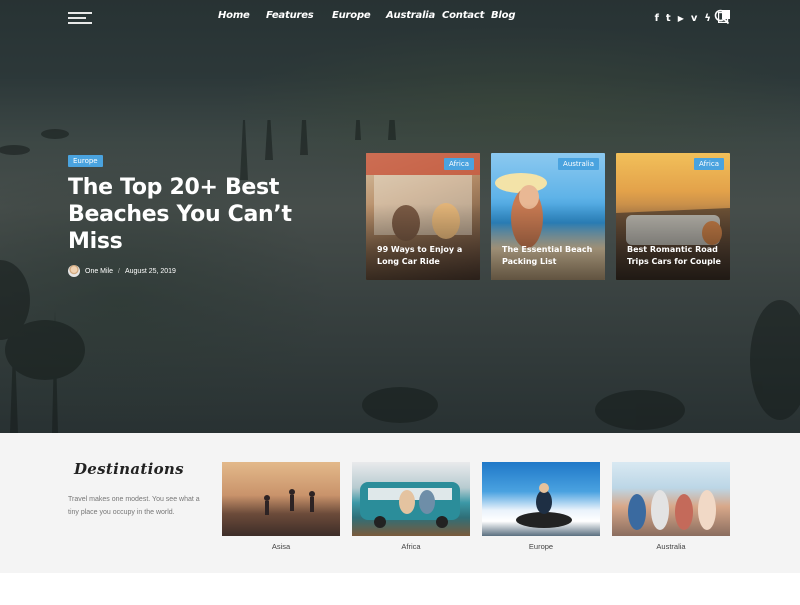  Describe the element at coordinates (122, 271) in the screenshot. I see `hero-meta: One Mile / August 25, 2019` at that location.